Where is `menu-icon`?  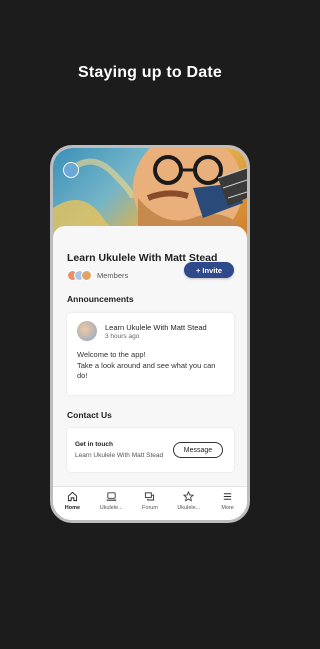
menu-icon is located at coordinates (227, 496).